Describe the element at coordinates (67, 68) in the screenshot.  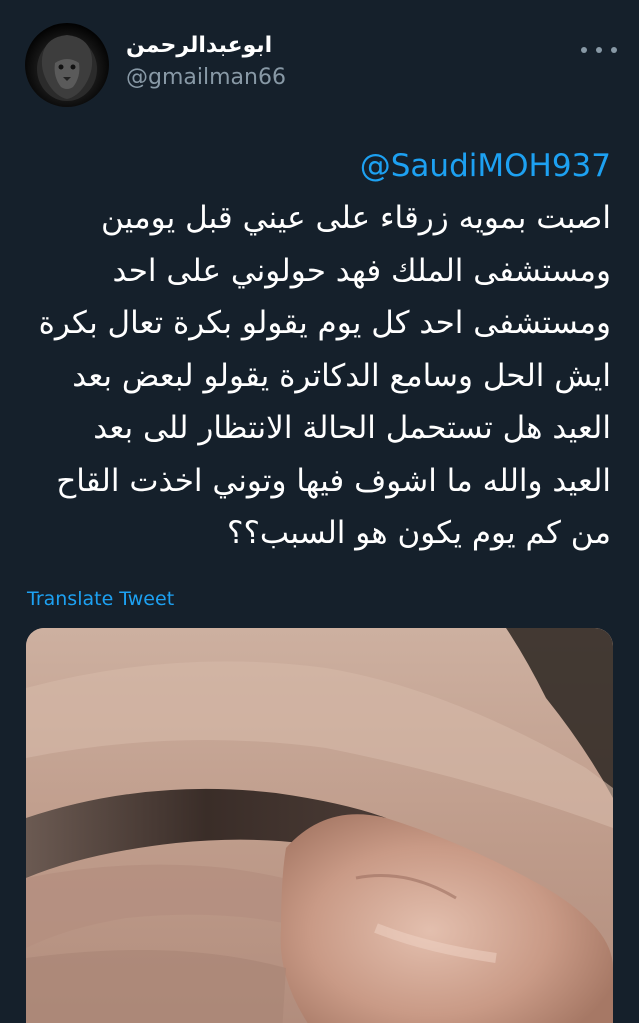
I see `lion-avatar-image` at that location.